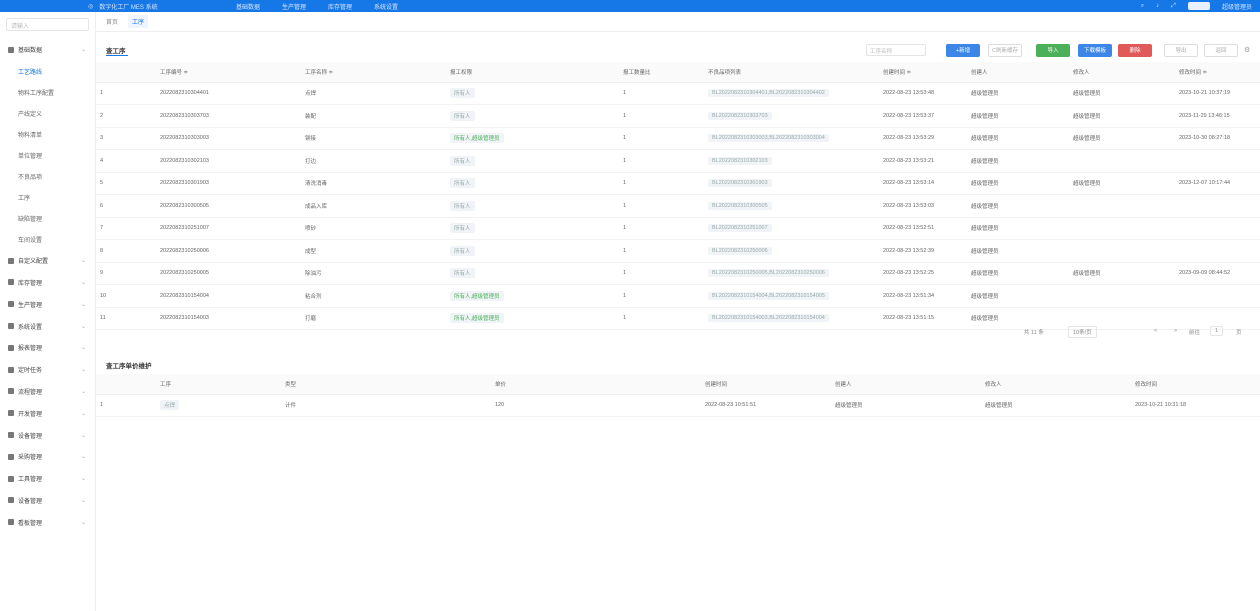  What do you see at coordinates (386, 384) in the screenshot?
I see `col-type: 类型` at bounding box center [386, 384].